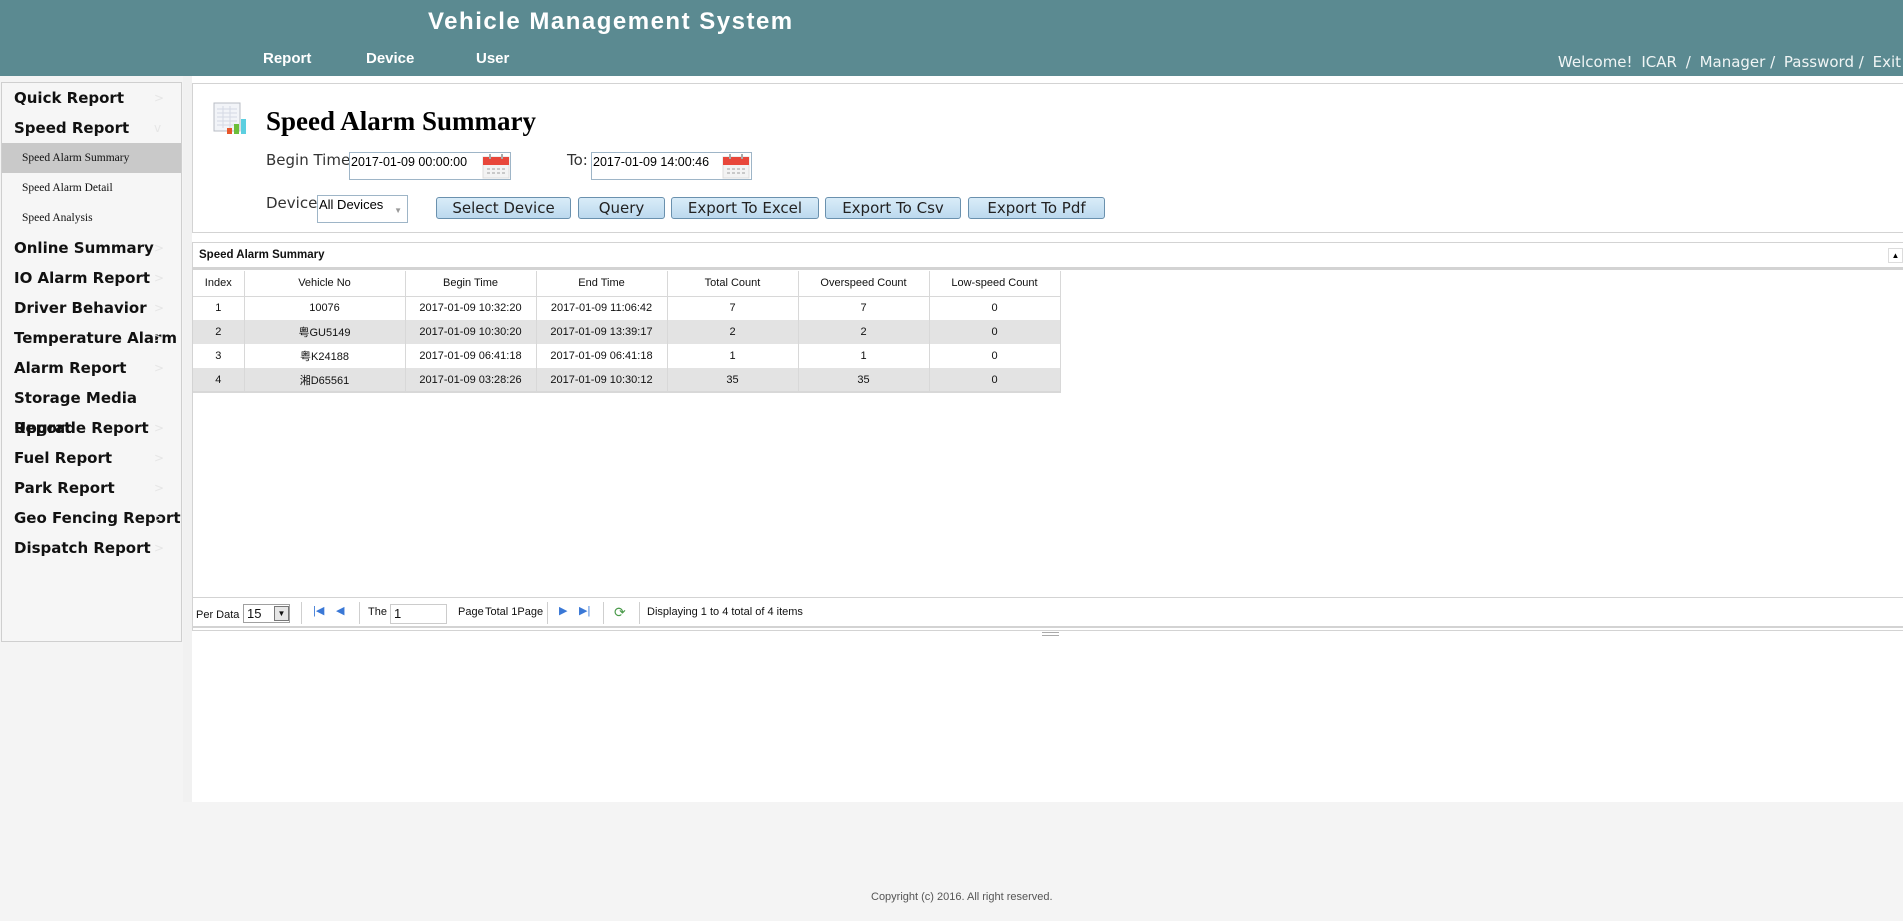 This screenshot has width=1903, height=921. I want to click on cell-lowspeed-count: 0, so click(995, 356).